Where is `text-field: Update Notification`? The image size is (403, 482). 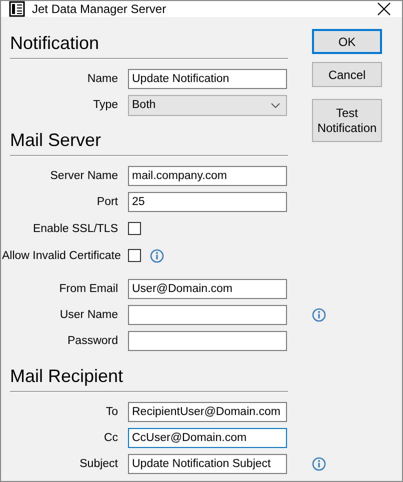
text-field: Update Notification is located at coordinates (207, 79).